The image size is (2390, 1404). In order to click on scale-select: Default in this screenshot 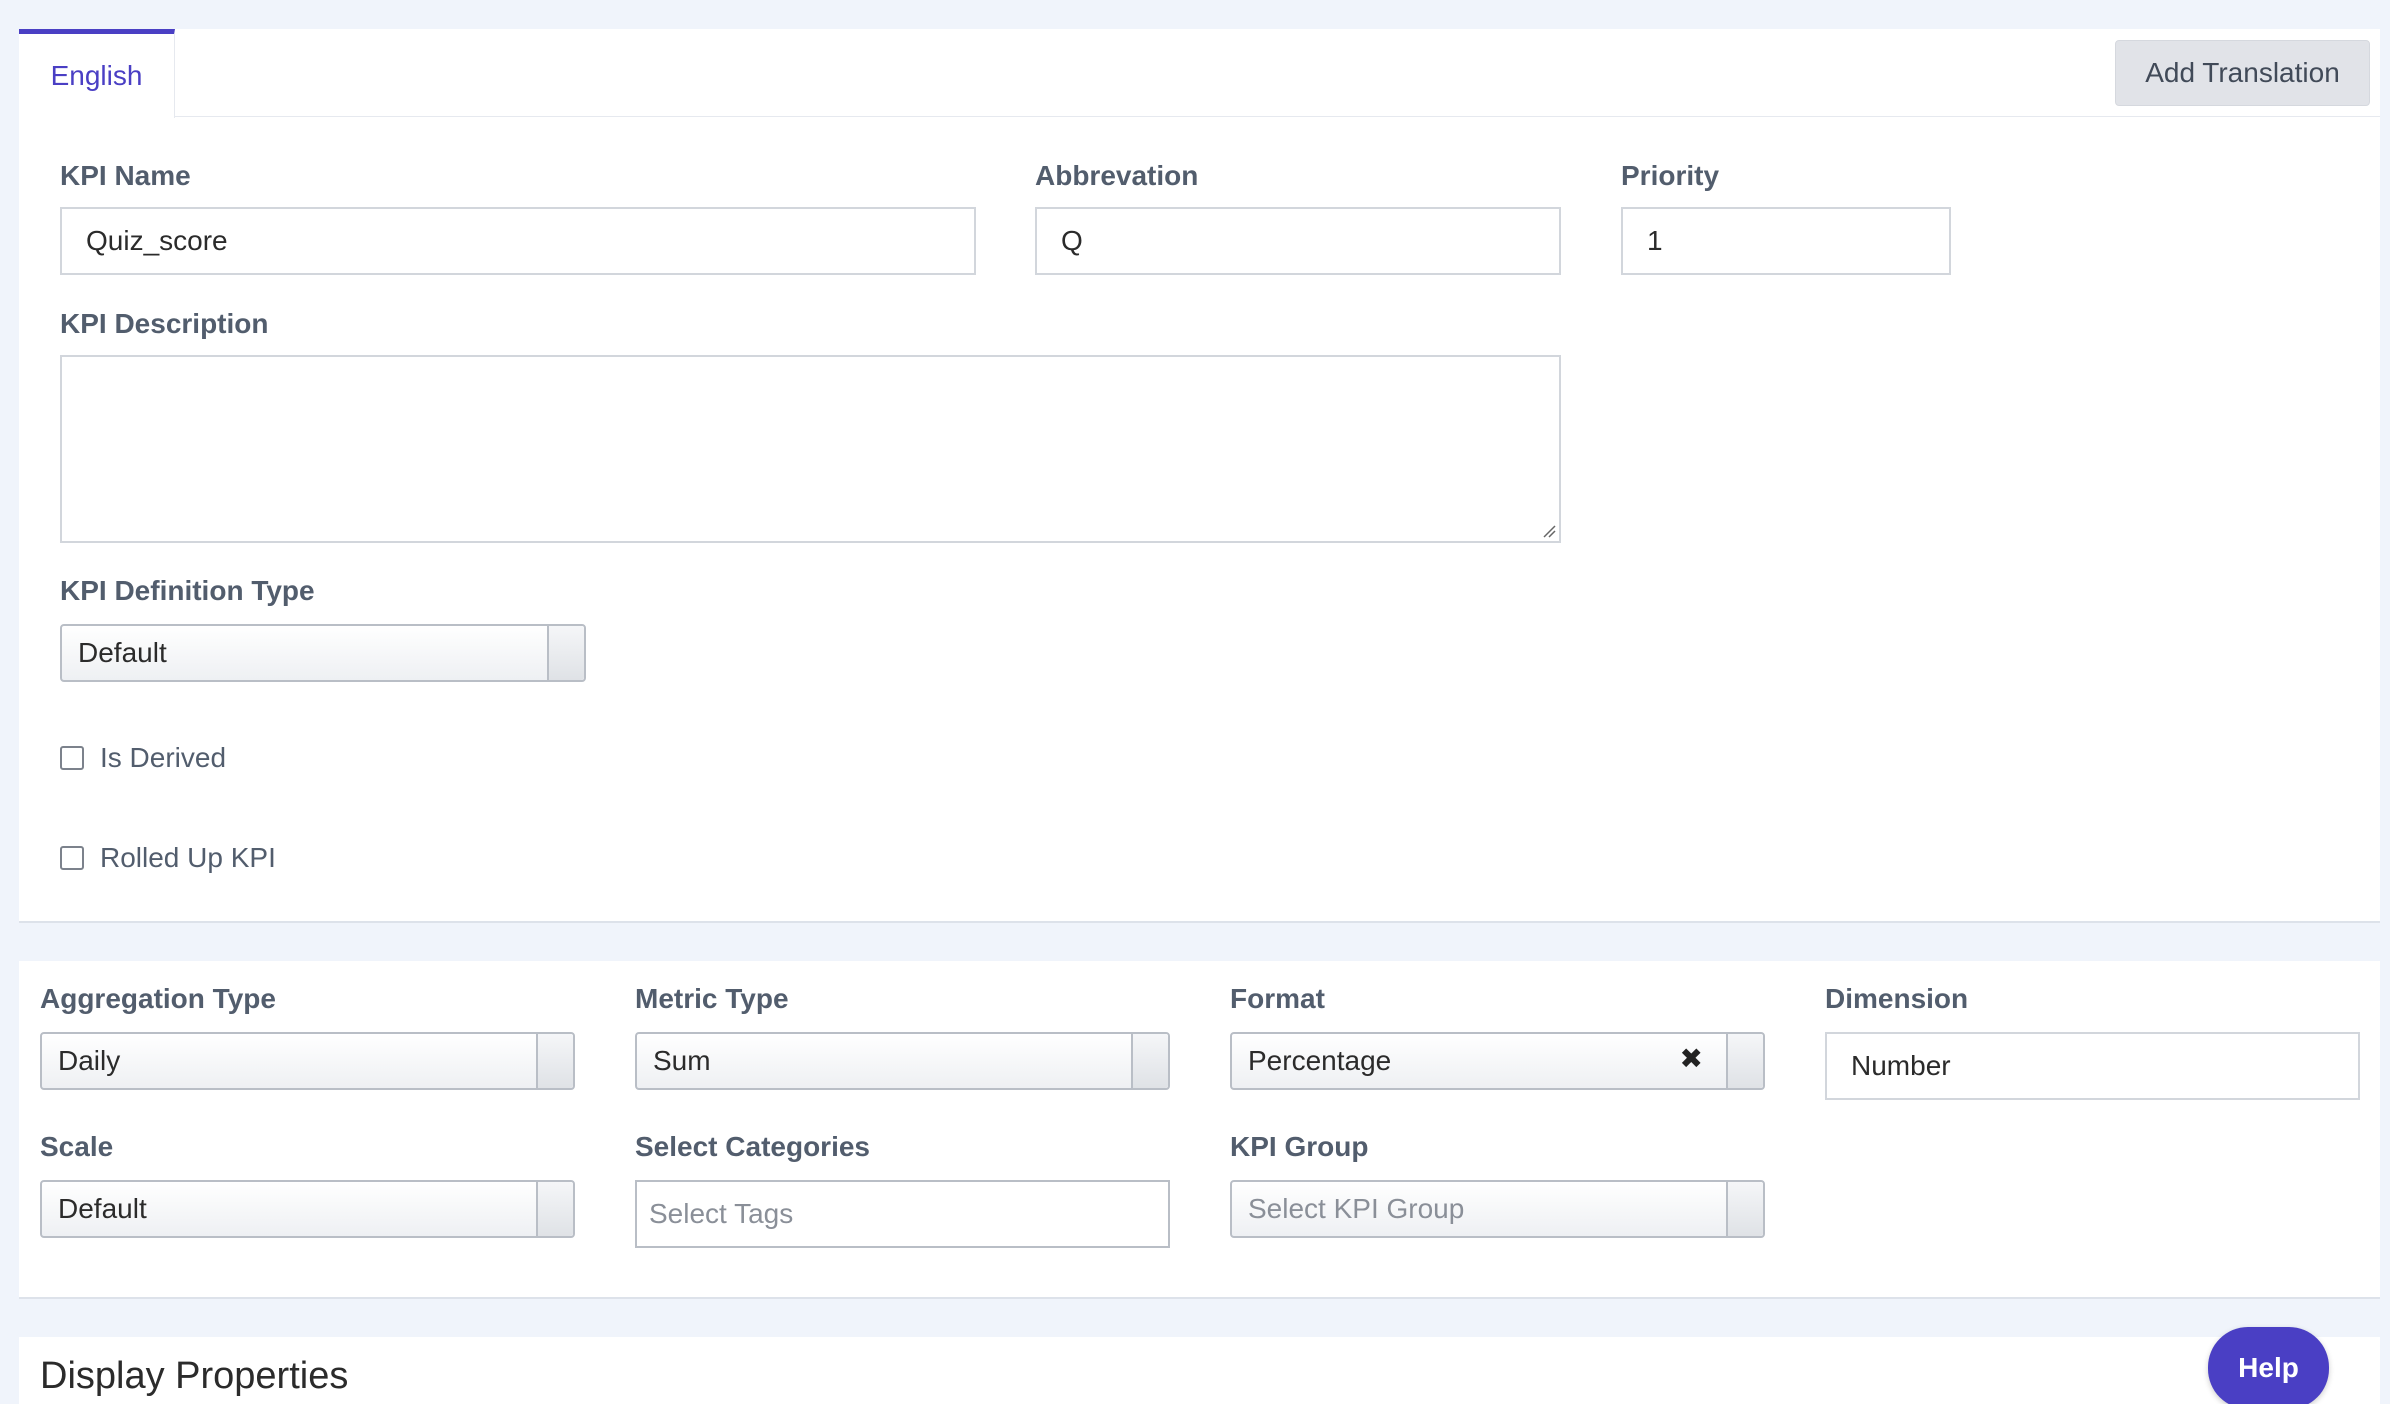, I will do `click(307, 1209)`.